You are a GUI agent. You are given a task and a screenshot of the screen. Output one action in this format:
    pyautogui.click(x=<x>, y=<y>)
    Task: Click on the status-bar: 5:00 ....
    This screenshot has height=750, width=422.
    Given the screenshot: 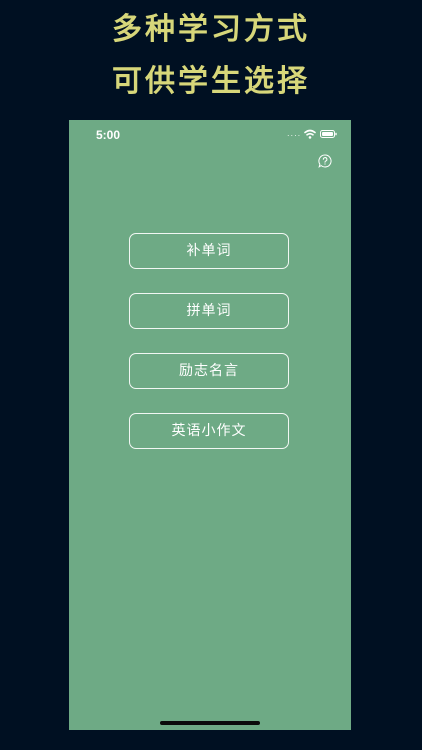 What is the action you would take?
    pyautogui.click(x=210, y=134)
    